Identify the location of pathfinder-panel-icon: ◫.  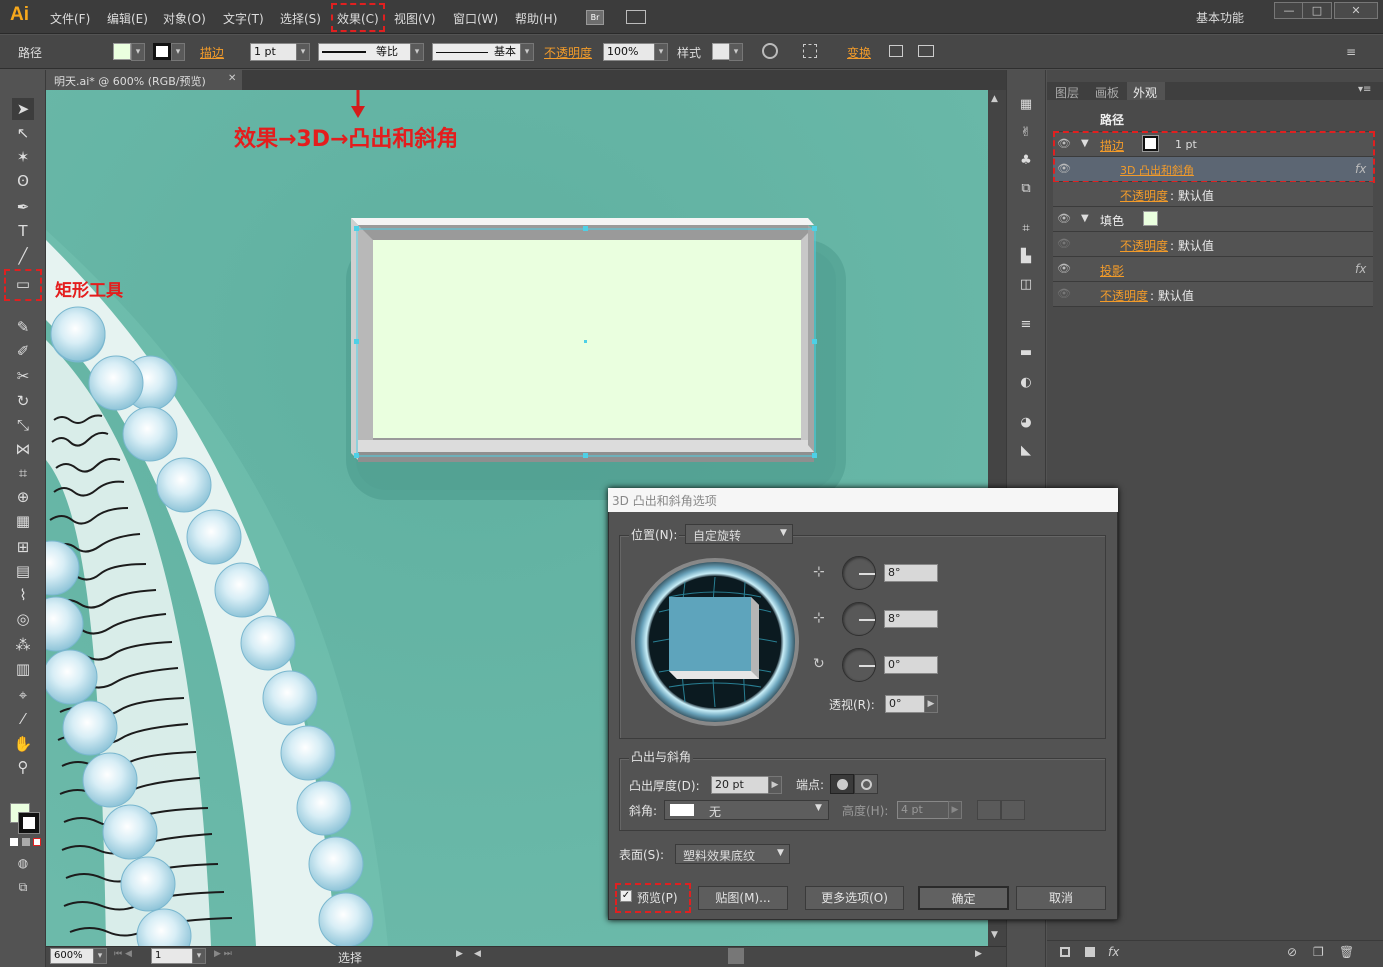
(1026, 285).